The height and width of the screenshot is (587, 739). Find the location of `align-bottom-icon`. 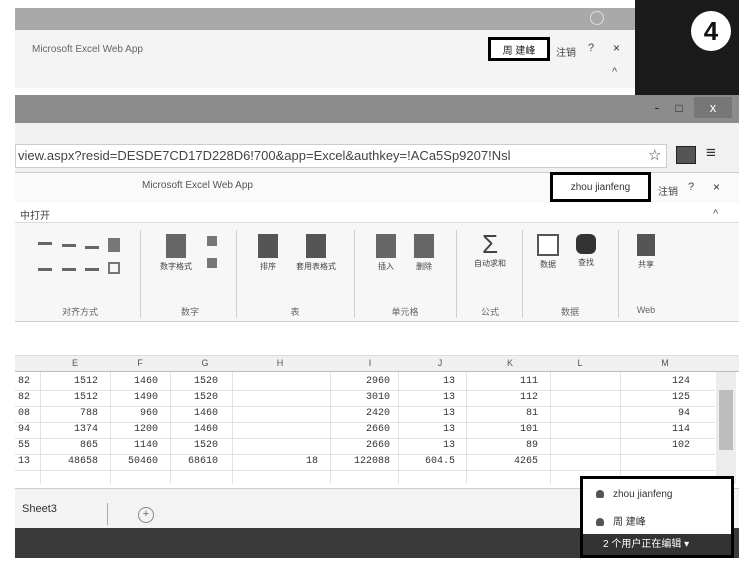

align-bottom-icon is located at coordinates (92, 247).